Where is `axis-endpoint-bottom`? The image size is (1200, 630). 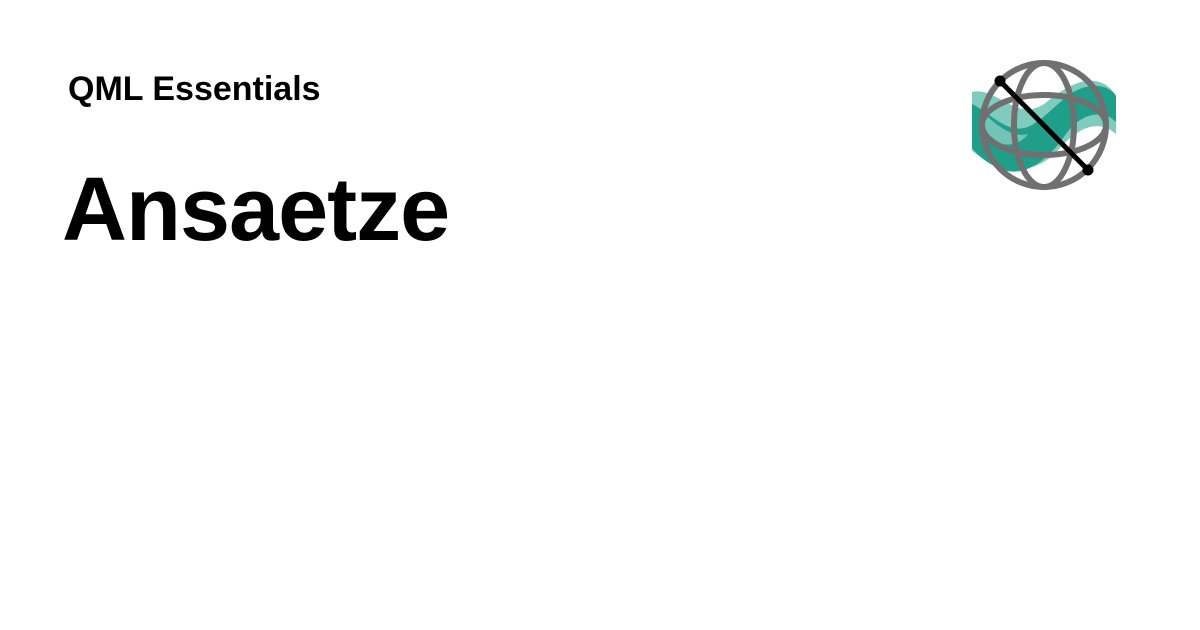 axis-endpoint-bottom is located at coordinates (1088, 170).